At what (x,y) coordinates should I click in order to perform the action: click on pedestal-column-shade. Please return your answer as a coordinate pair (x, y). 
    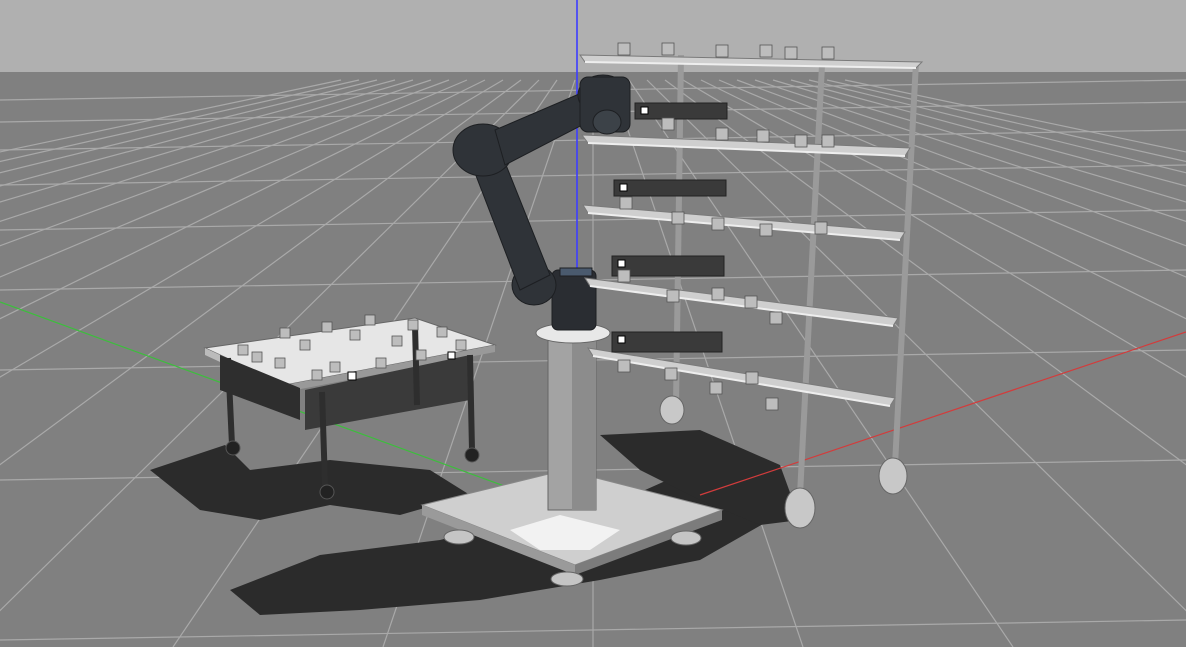
    Looking at the image, I should click on (584, 424).